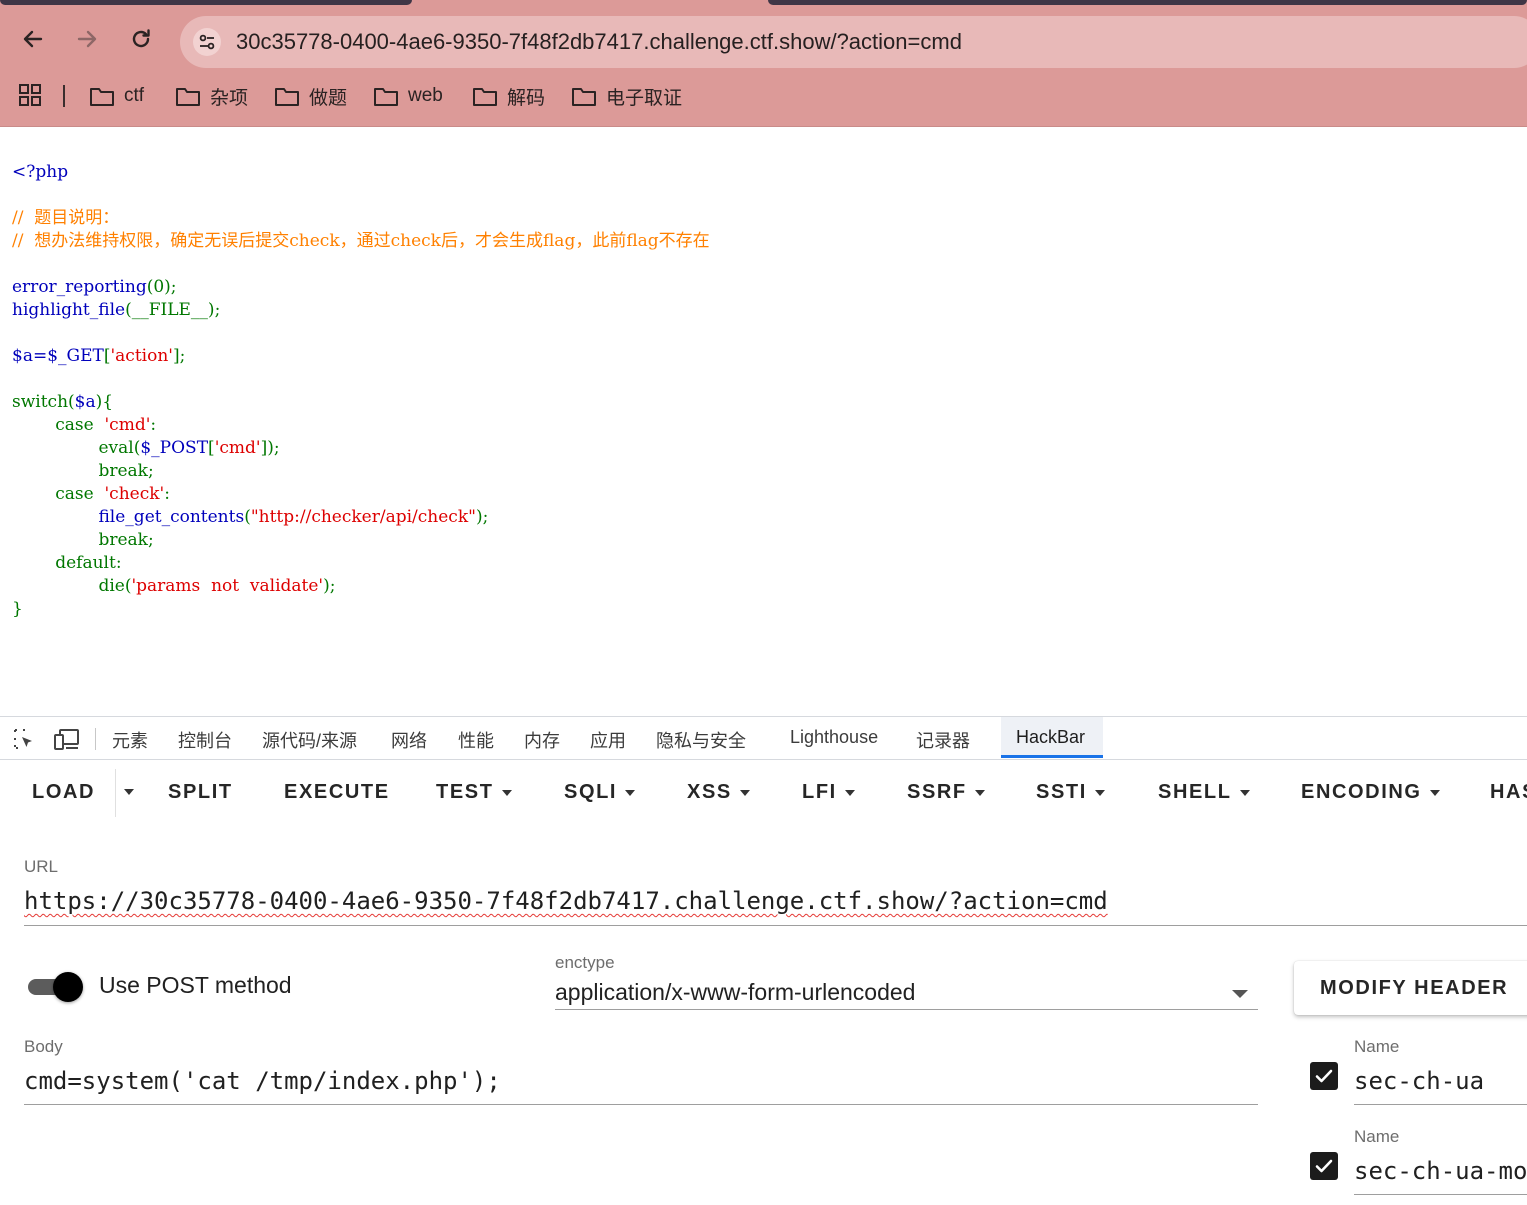  Describe the element at coordinates (205, 740) in the screenshot. I see `tab-console: 控制台` at that location.